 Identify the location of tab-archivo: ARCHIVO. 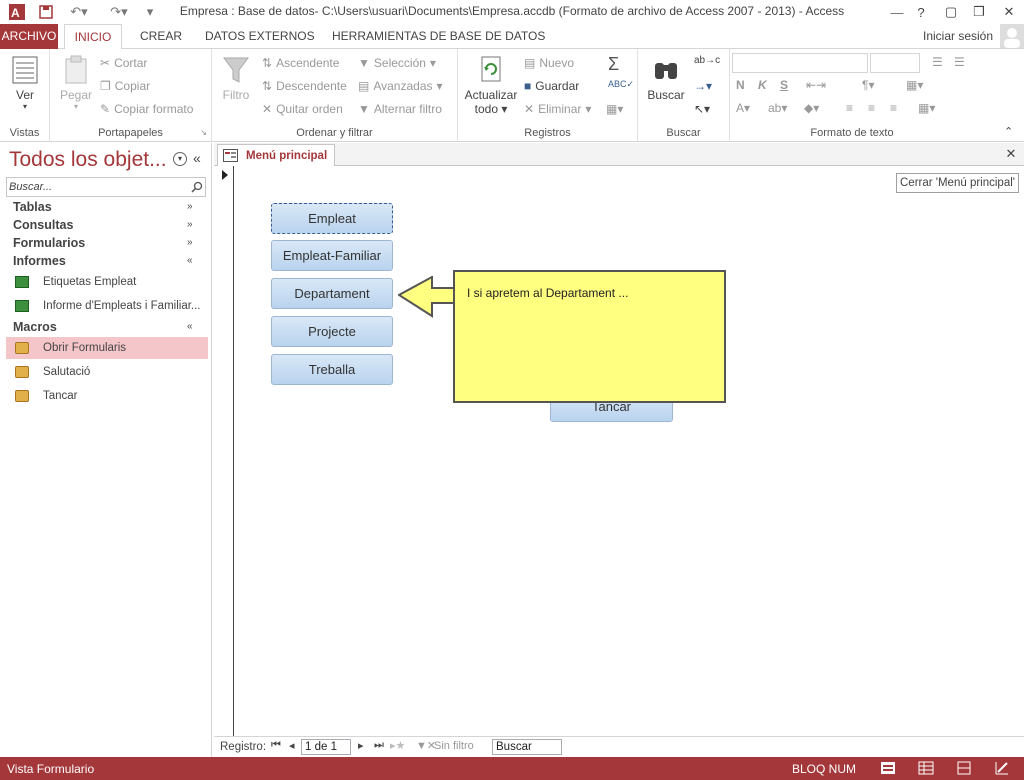
(29, 36).